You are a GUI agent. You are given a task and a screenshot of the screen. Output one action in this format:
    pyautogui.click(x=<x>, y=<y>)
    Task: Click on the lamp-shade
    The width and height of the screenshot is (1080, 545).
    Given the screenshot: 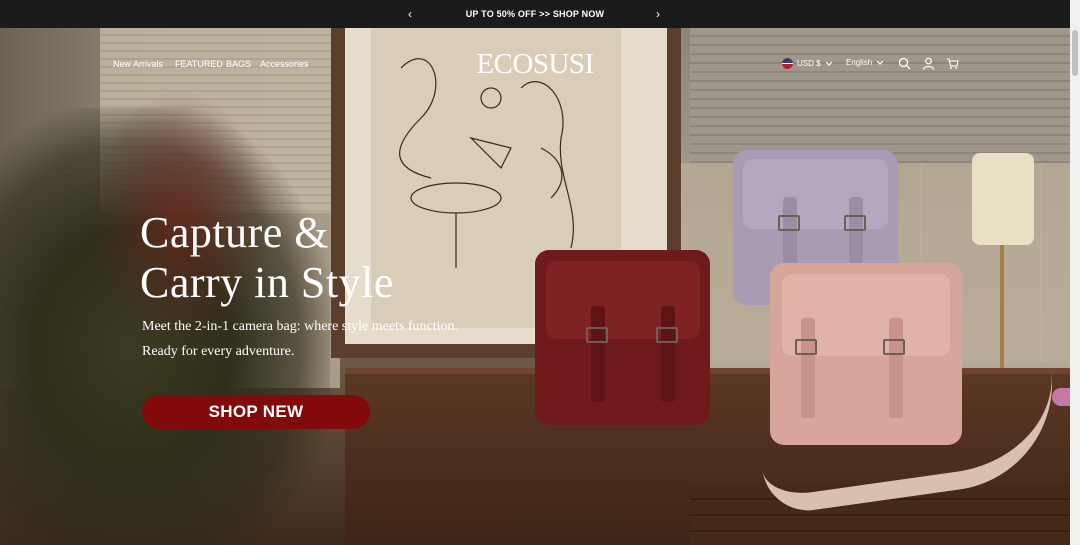 What is the action you would take?
    pyautogui.click(x=1003, y=199)
    